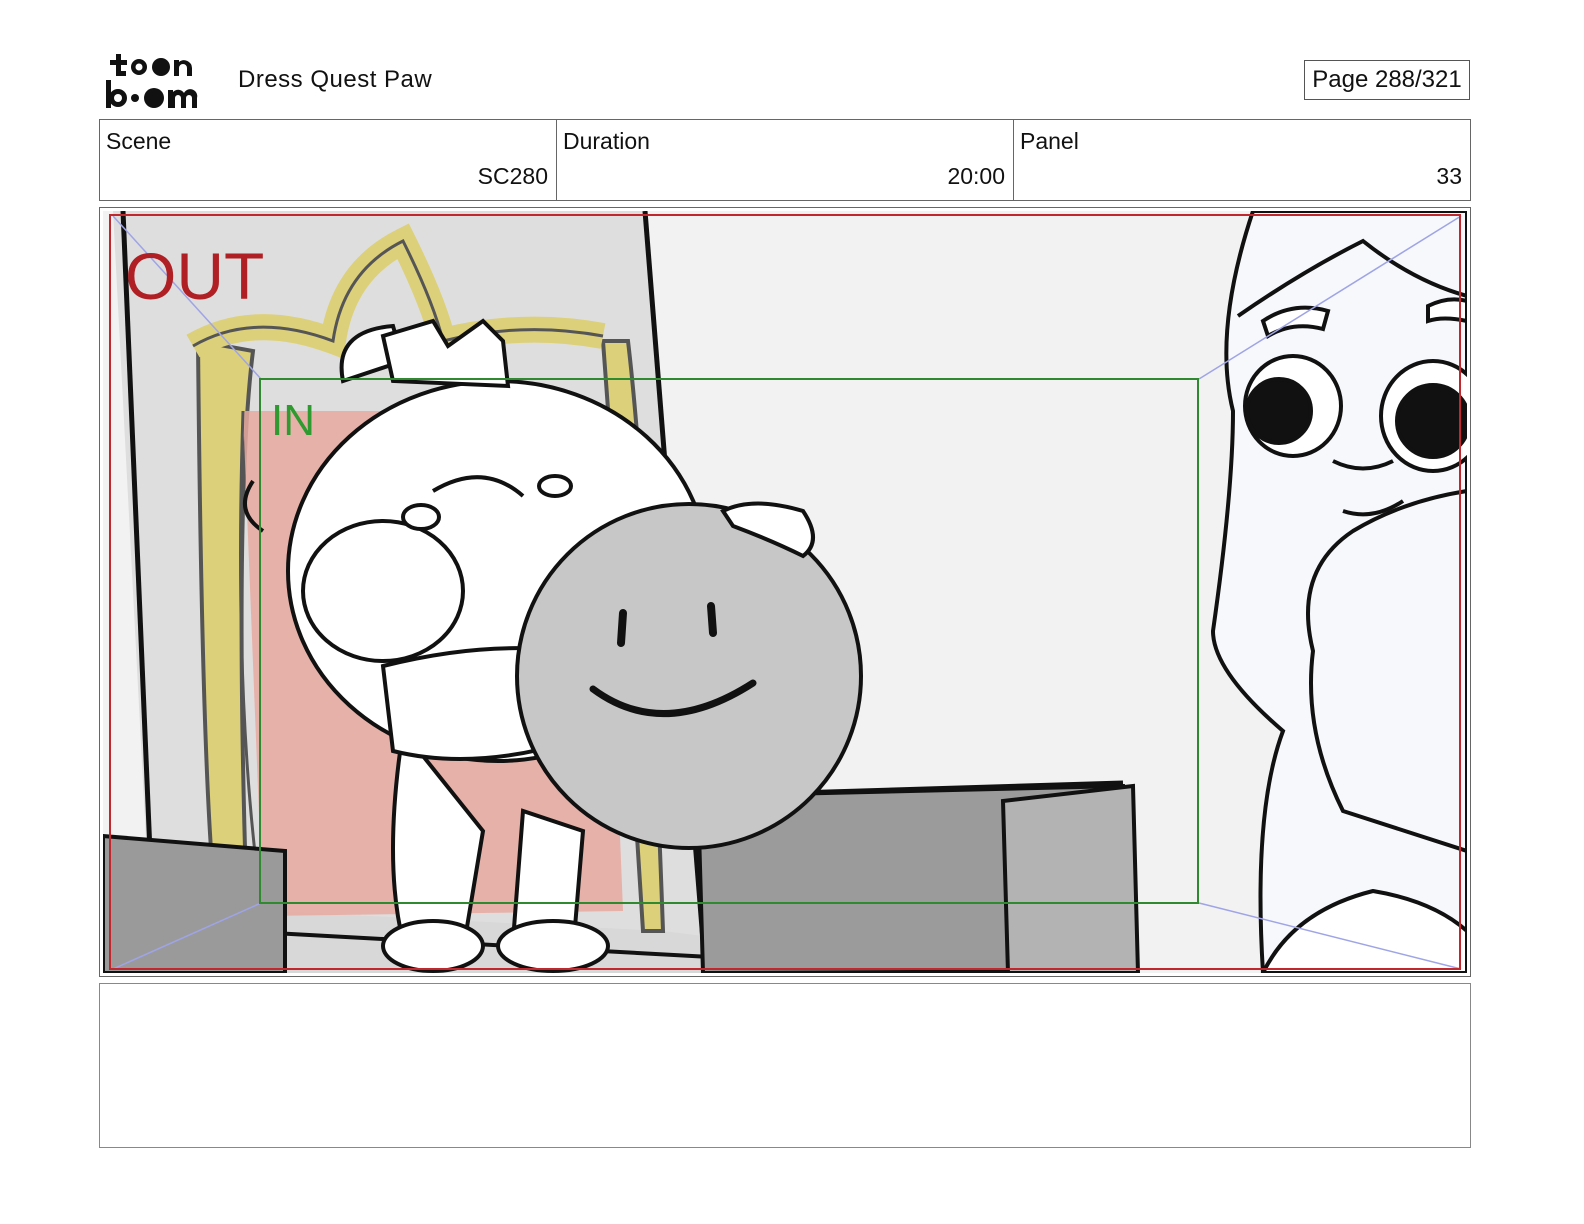  I want to click on duration-value: 20:00, so click(976, 176).